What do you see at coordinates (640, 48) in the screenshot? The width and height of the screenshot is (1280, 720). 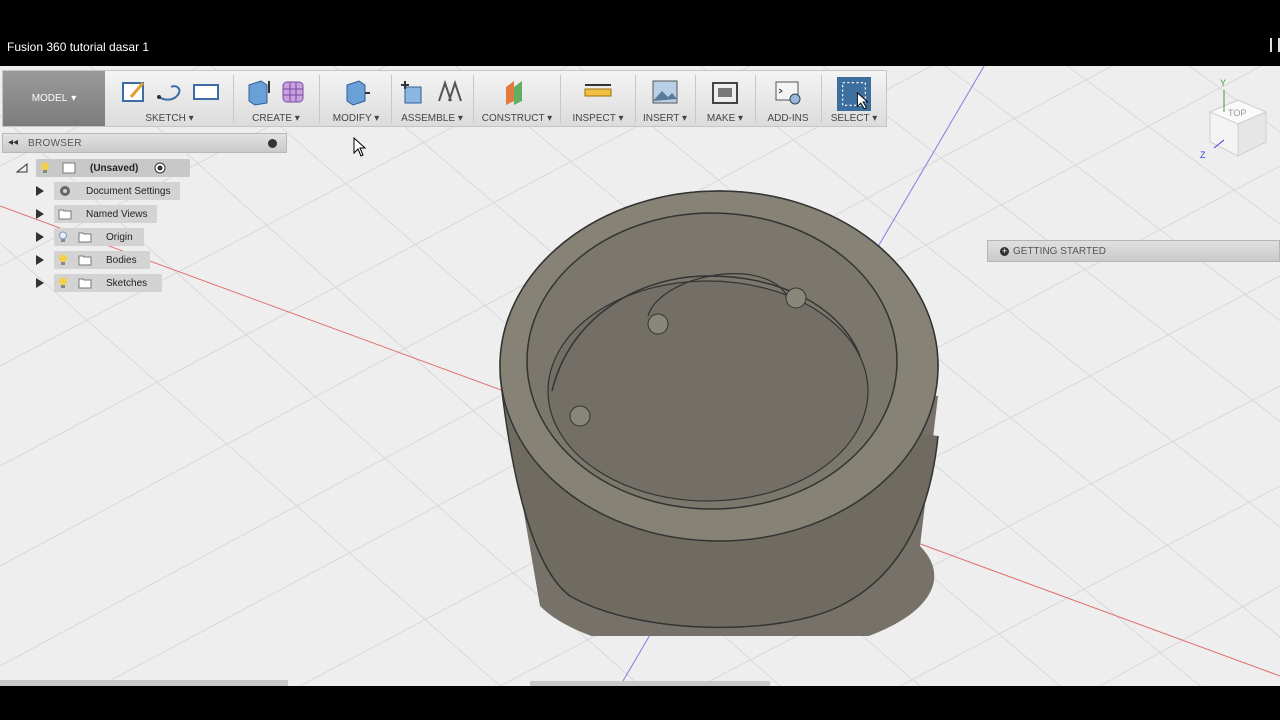 I see `title-bar: Fusion 360 tutorial dasar 1` at bounding box center [640, 48].